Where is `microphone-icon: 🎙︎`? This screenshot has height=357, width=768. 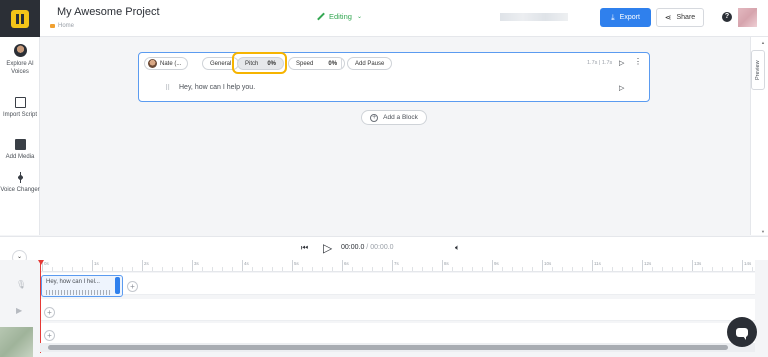
microphone-icon: 🎙︎ is located at coordinates (21, 284).